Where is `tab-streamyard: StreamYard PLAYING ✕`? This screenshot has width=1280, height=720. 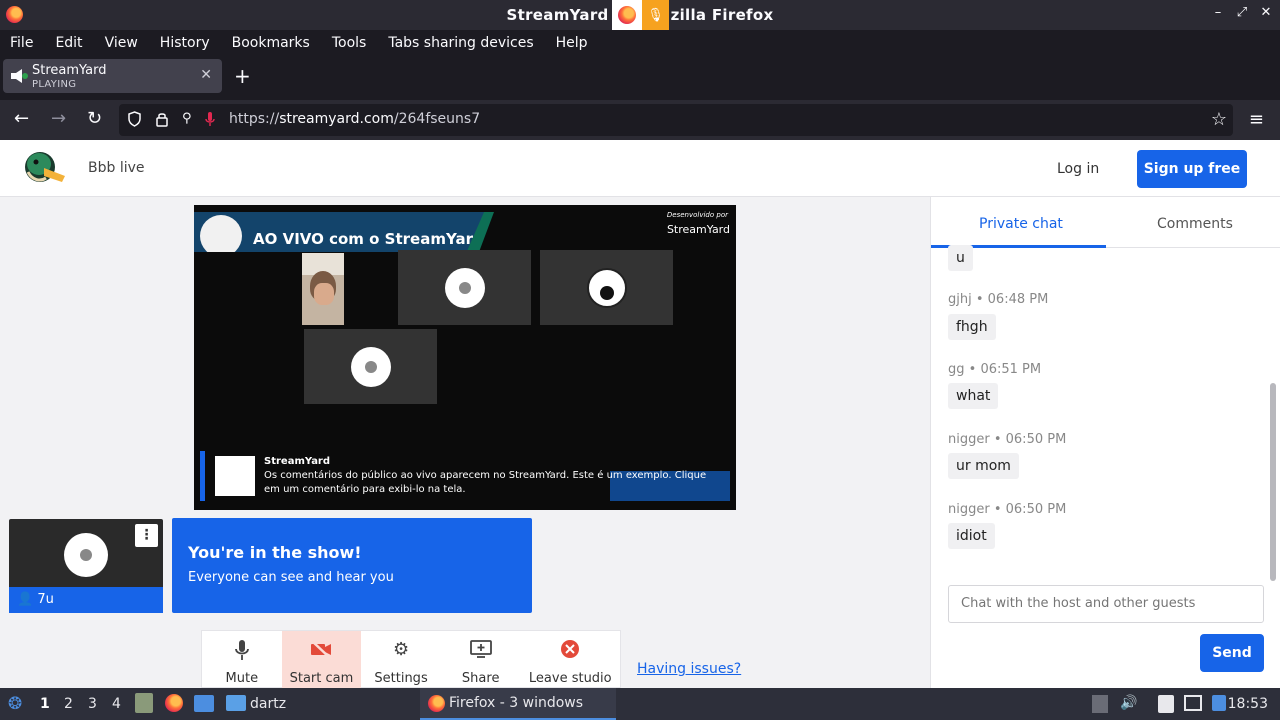 tab-streamyard: StreamYard PLAYING ✕ is located at coordinates (112, 76).